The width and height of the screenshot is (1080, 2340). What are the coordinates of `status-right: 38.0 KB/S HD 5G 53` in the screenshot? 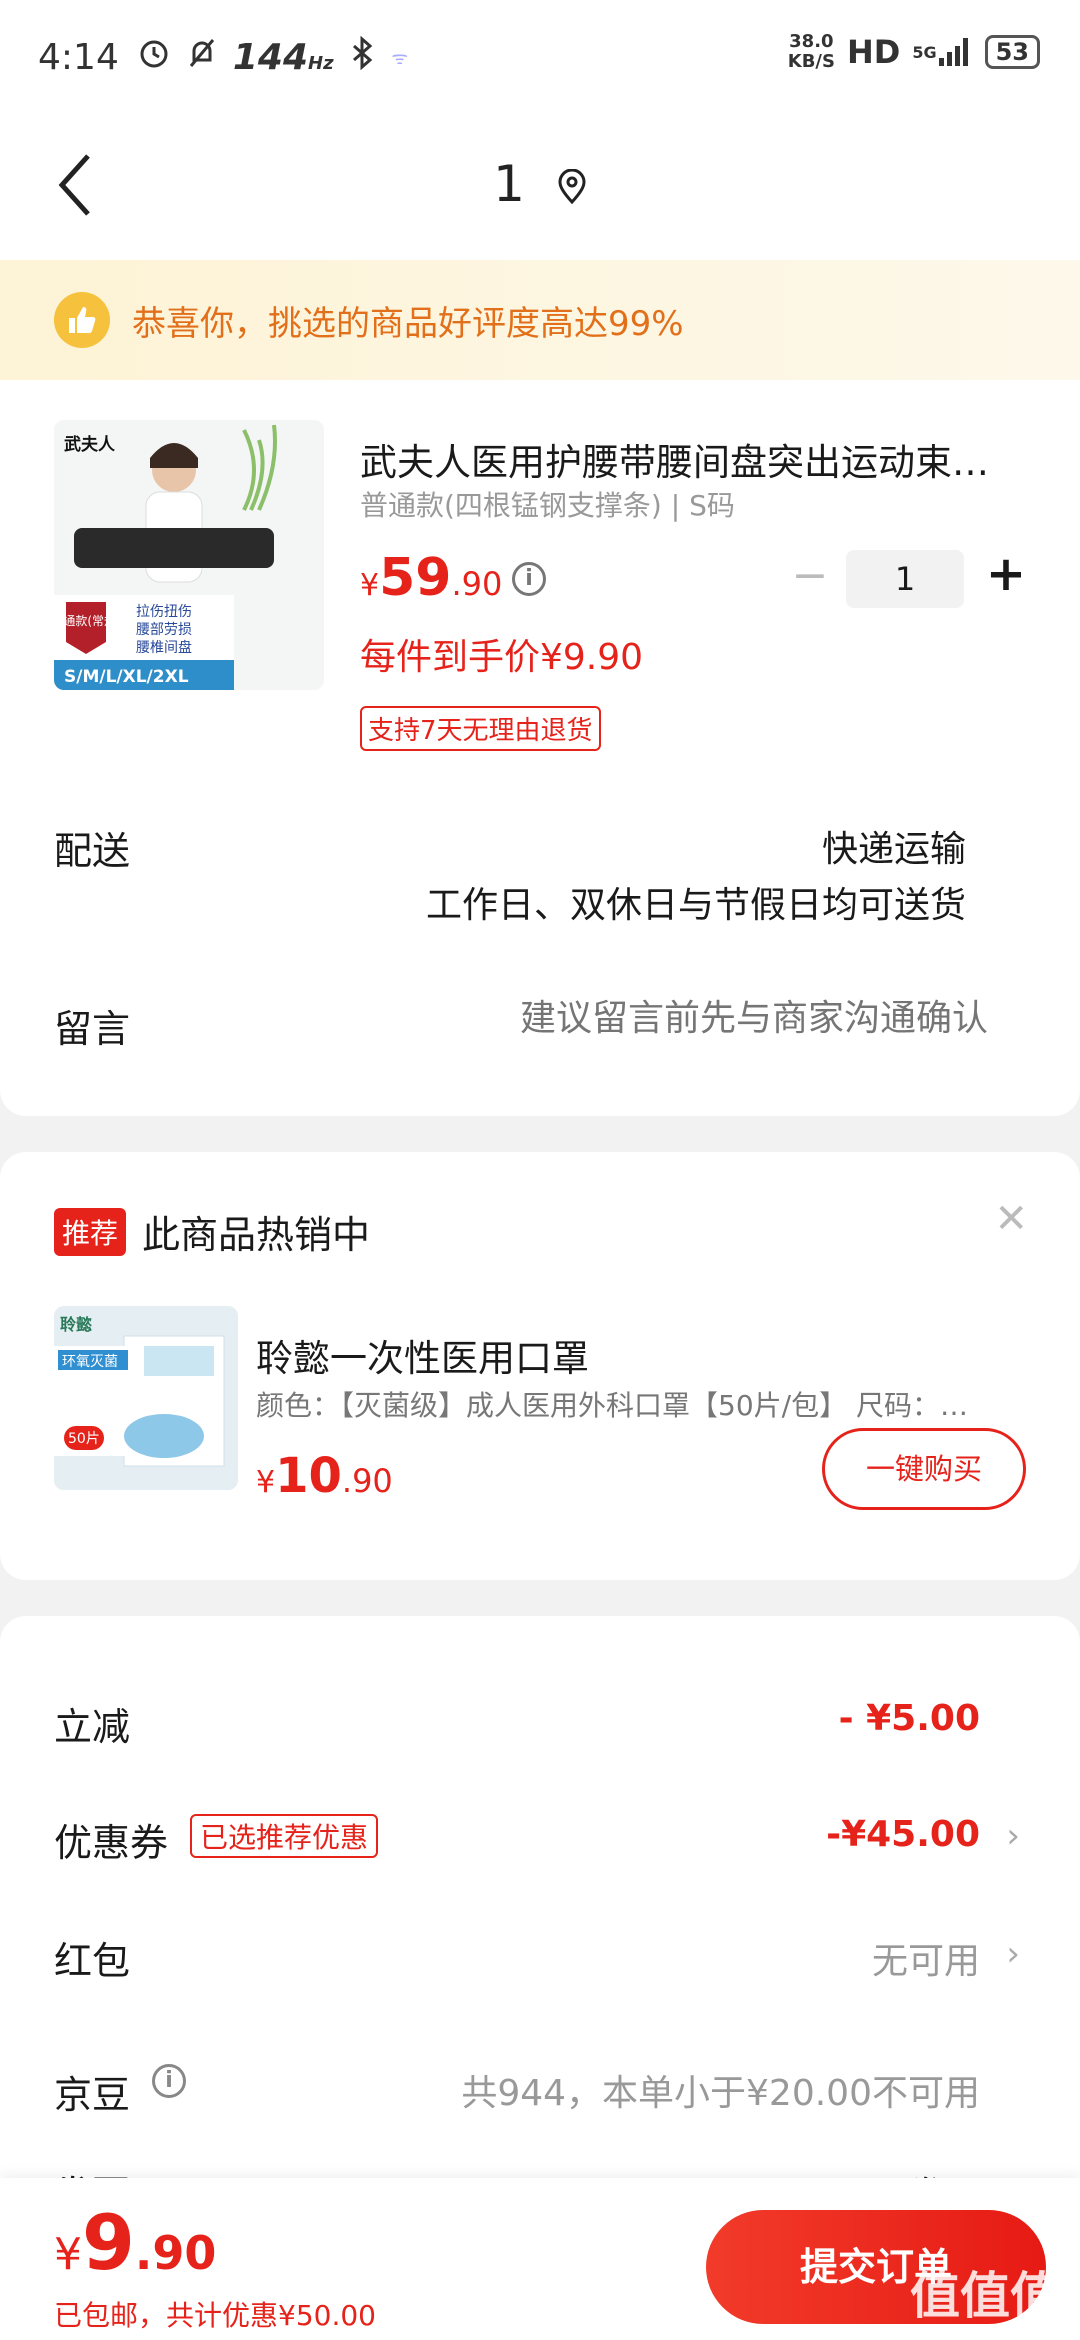 It's located at (914, 52).